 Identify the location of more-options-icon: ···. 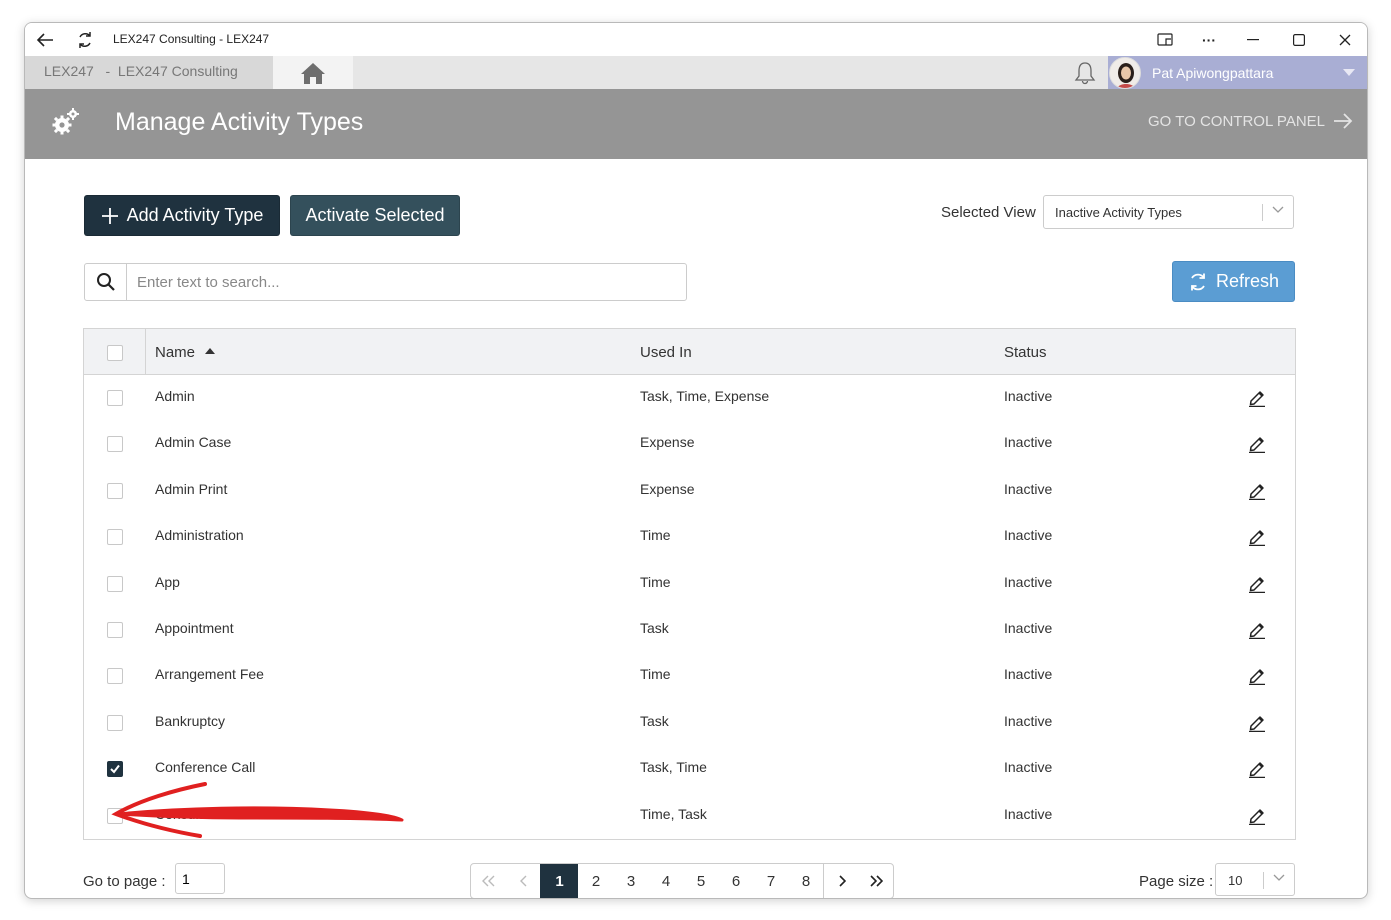
(1209, 40).